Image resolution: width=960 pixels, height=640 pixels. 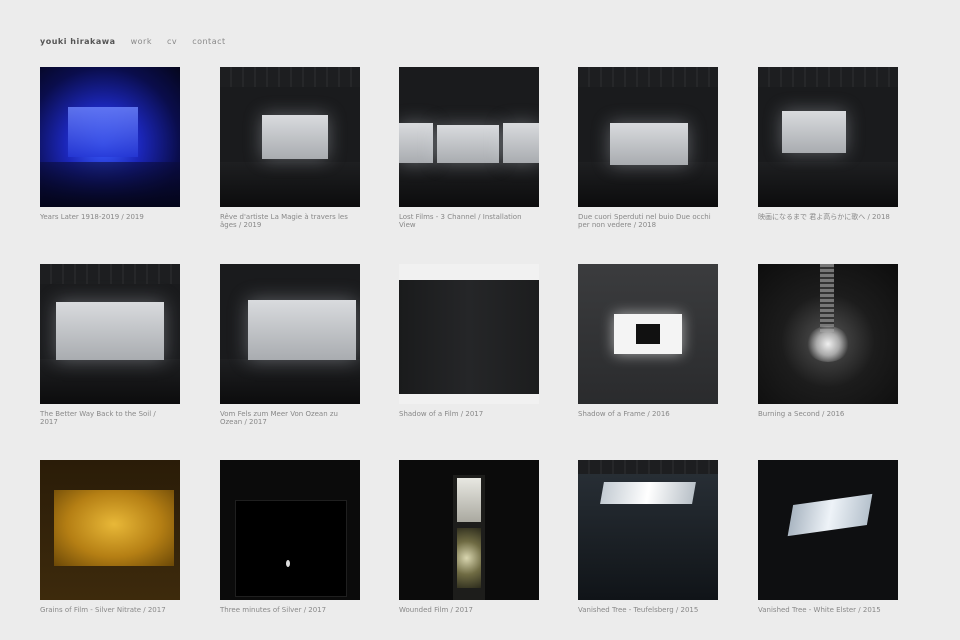 I want to click on work-caption: Vanished Tree - Teufelsberg / 2015, so click(x=645, y=610).